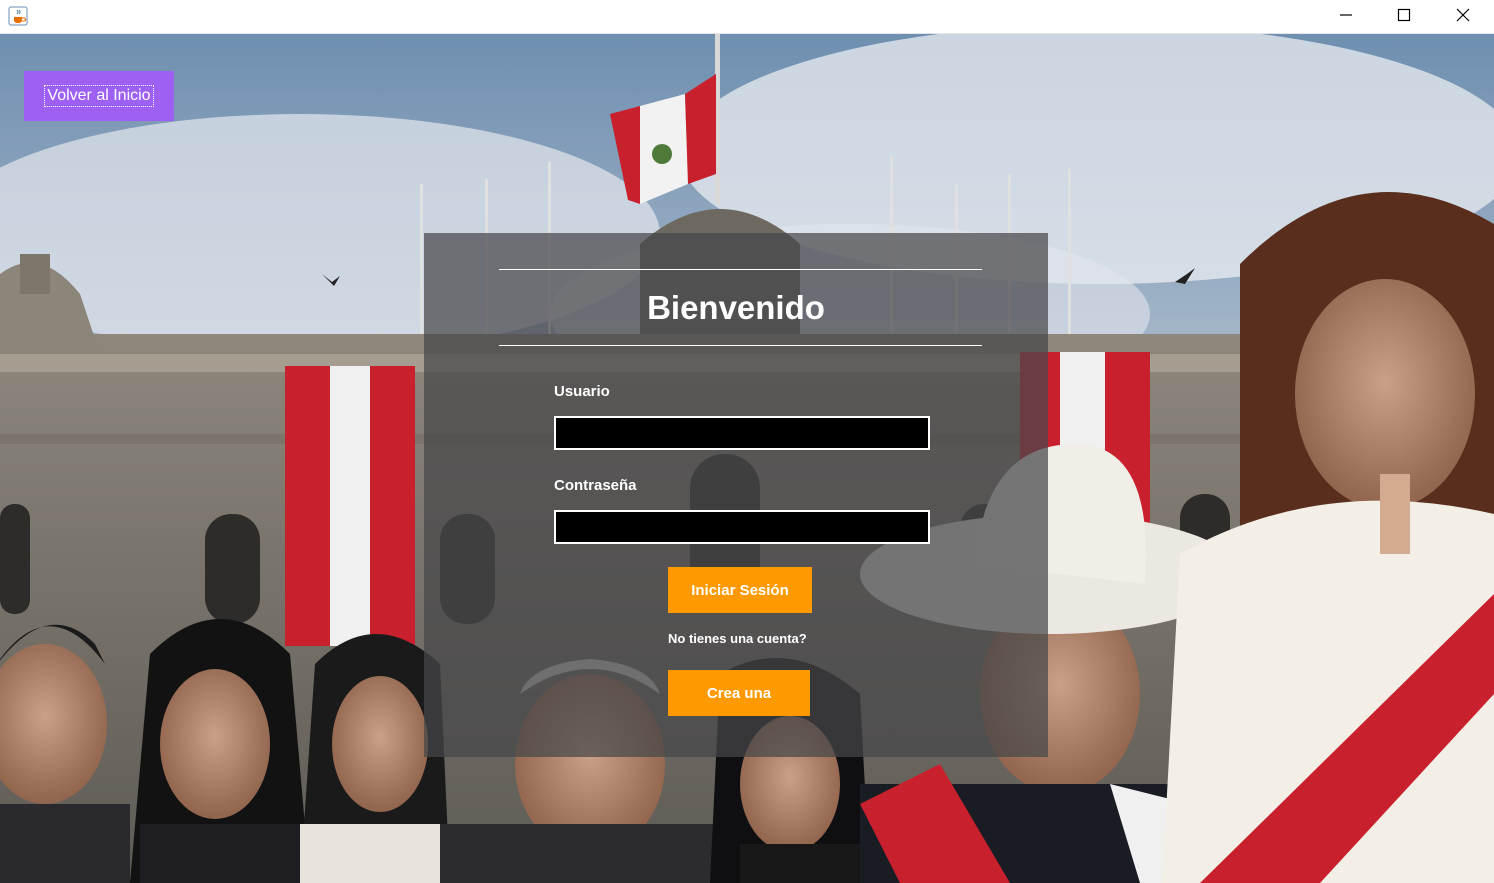 This screenshot has width=1494, height=883. I want to click on minimize-button, so click(1346, 15).